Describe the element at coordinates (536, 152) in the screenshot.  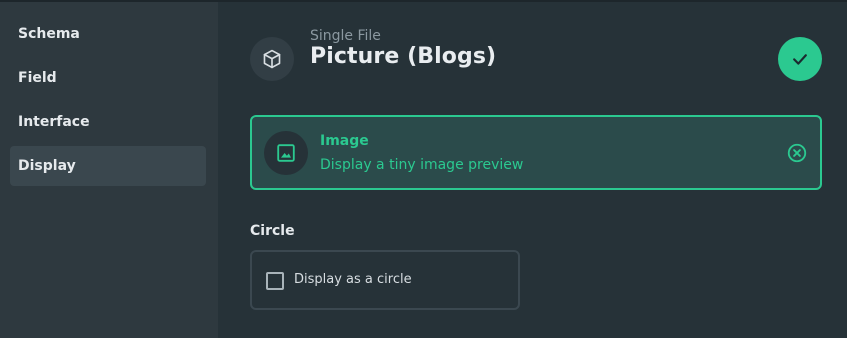
I see `display-option-card: Image Display a tiny image preview` at that location.